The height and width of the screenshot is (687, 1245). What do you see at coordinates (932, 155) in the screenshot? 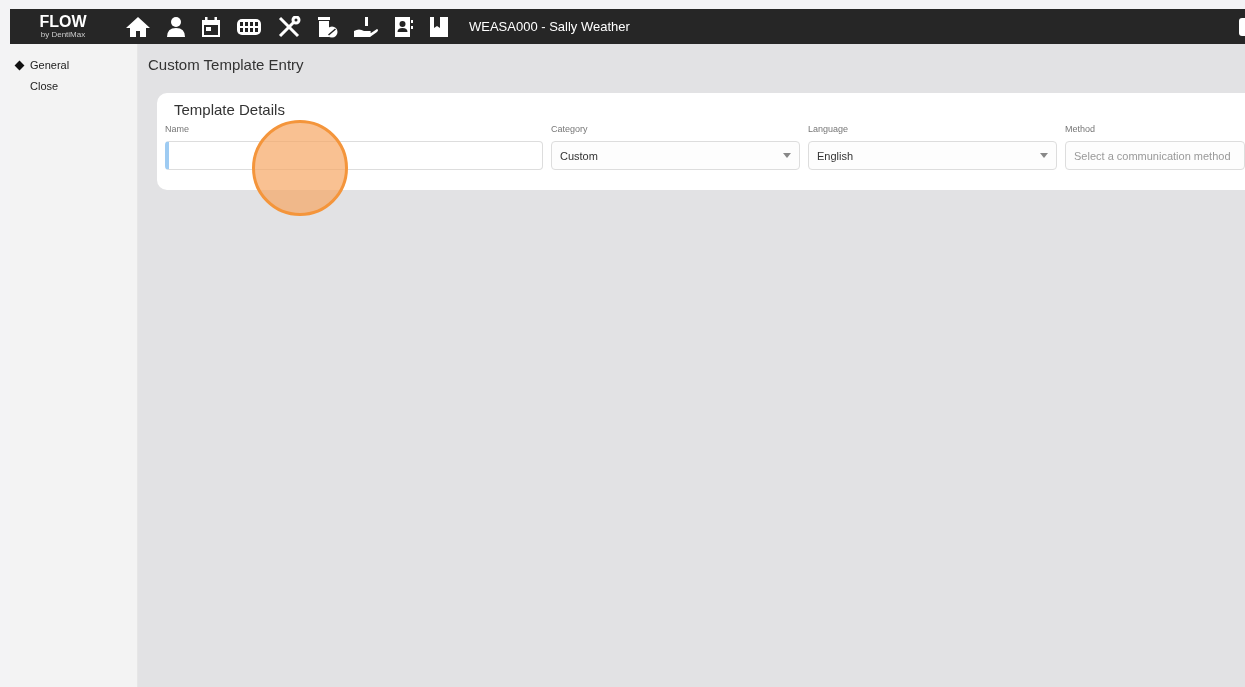
I see `dropdown: English` at bounding box center [932, 155].